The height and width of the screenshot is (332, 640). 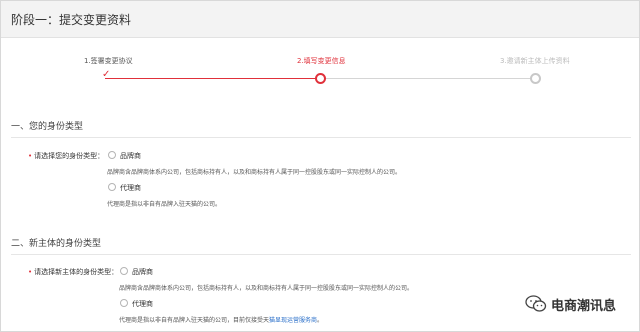 What do you see at coordinates (76, 272) in the screenshot?
I see `field-label-text: 请选择新主体的身份类型：` at bounding box center [76, 272].